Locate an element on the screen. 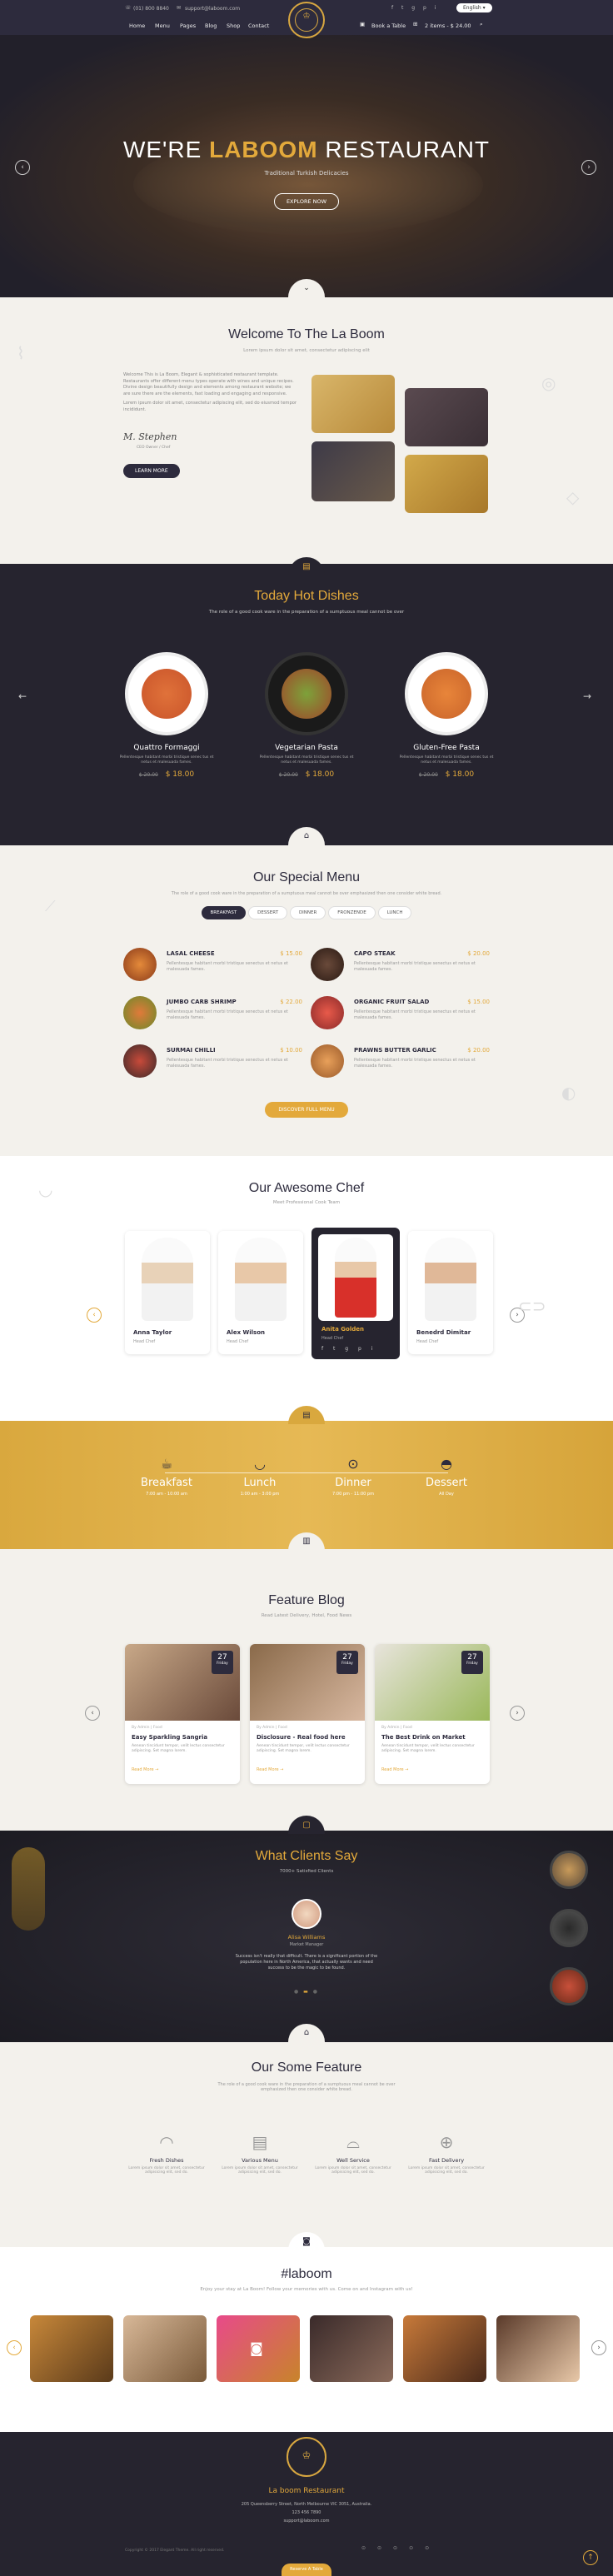  menu-item-price: $ 10.00 is located at coordinates (291, 1050).